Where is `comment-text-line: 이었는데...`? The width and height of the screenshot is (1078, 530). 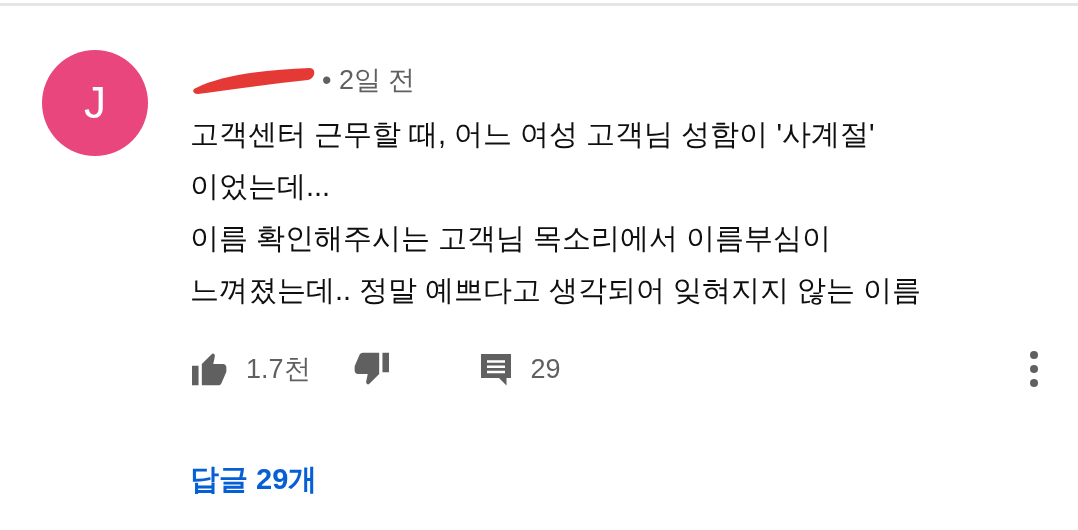
comment-text-line: 이었는데... is located at coordinates (261, 186).